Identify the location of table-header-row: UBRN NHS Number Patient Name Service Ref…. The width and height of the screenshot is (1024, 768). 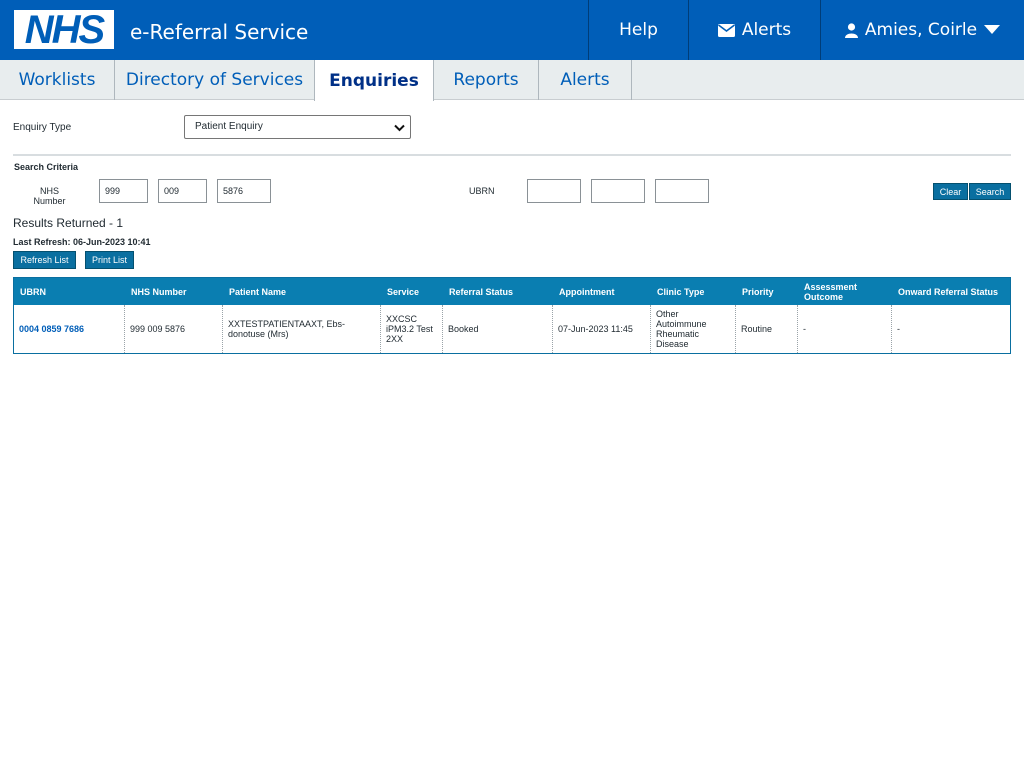
(512, 291).